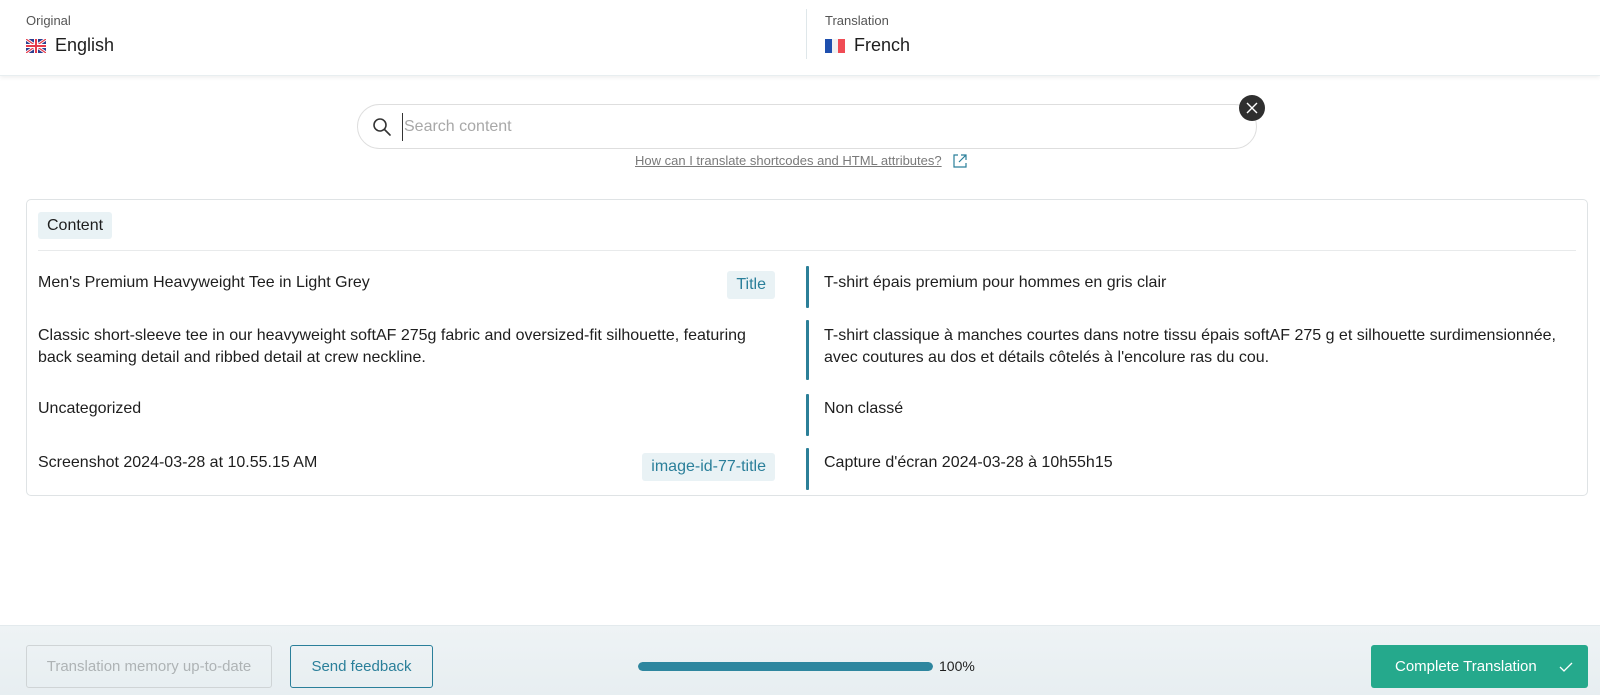 This screenshot has height=695, width=1600. I want to click on complete-translation-label: Complete Translation, so click(1466, 666).